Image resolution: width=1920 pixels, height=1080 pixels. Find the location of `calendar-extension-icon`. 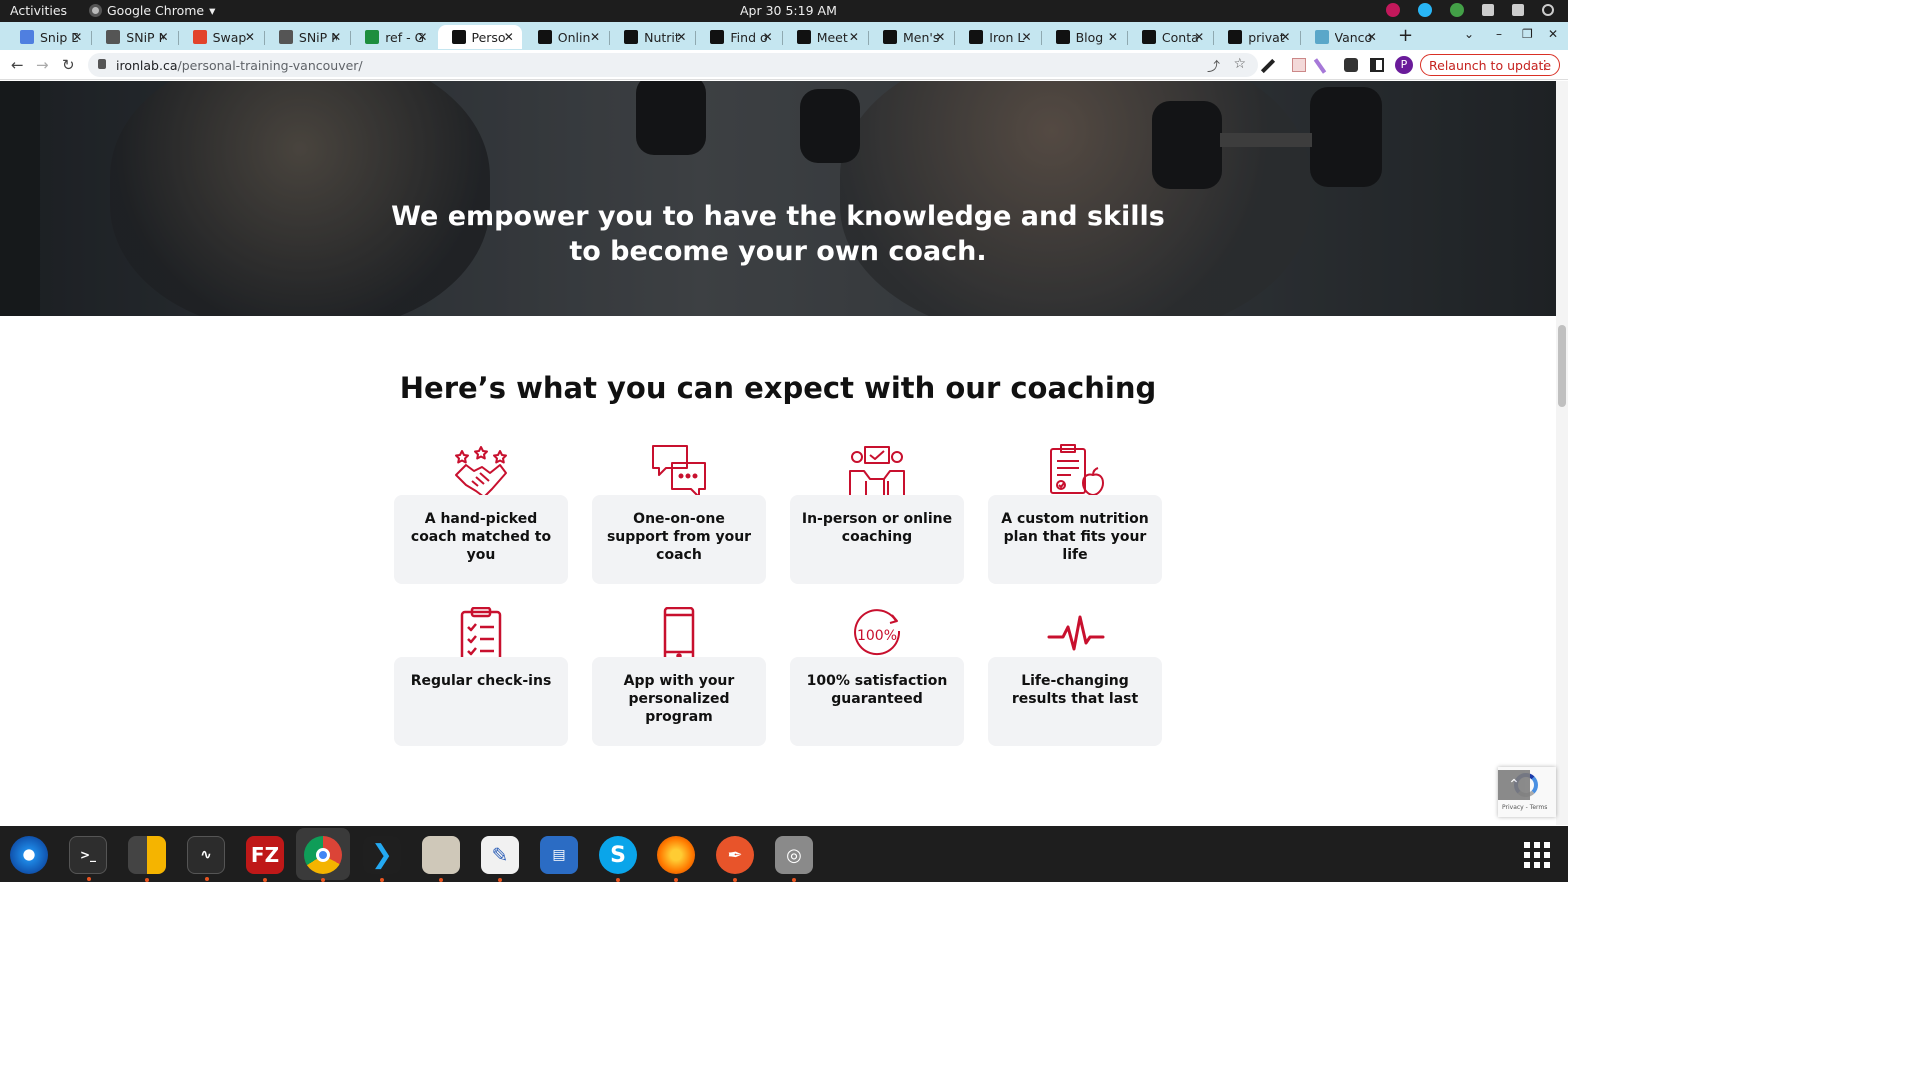

calendar-extension-icon is located at coordinates (1299, 65).